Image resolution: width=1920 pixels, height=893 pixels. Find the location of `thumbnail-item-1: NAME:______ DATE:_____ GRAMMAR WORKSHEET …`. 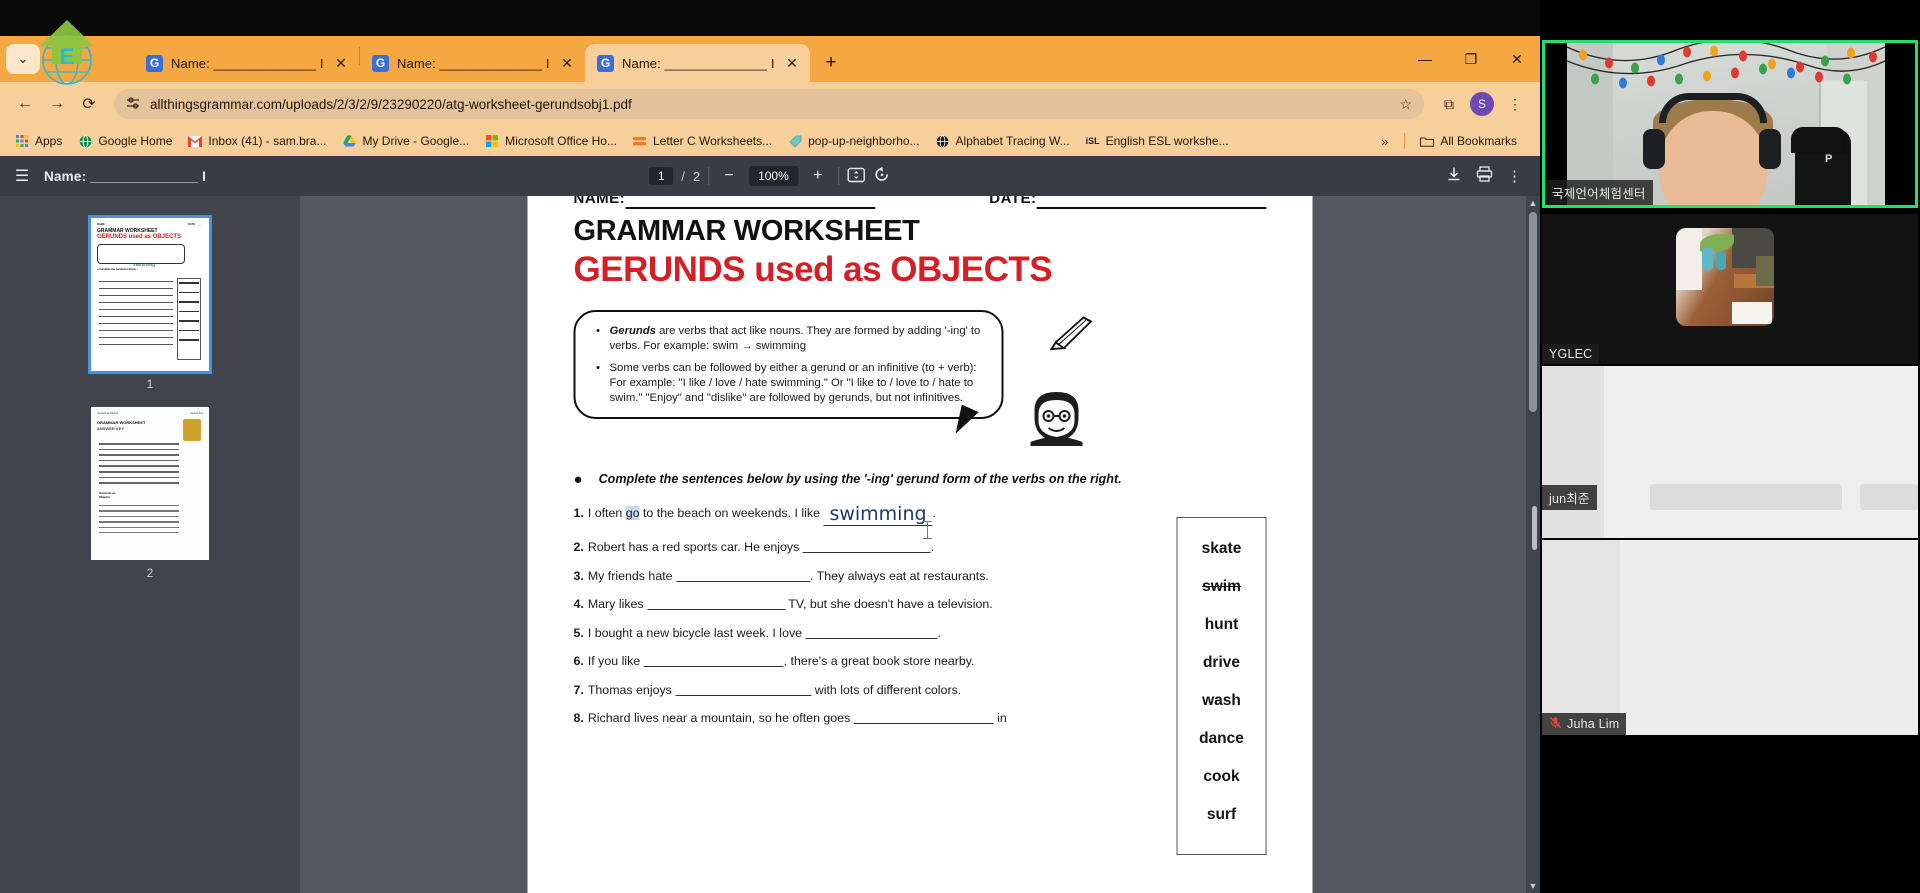

thumbnail-item-1: NAME:______ DATE:_____ GRAMMAR WORKSHEET … is located at coordinates (150, 303).